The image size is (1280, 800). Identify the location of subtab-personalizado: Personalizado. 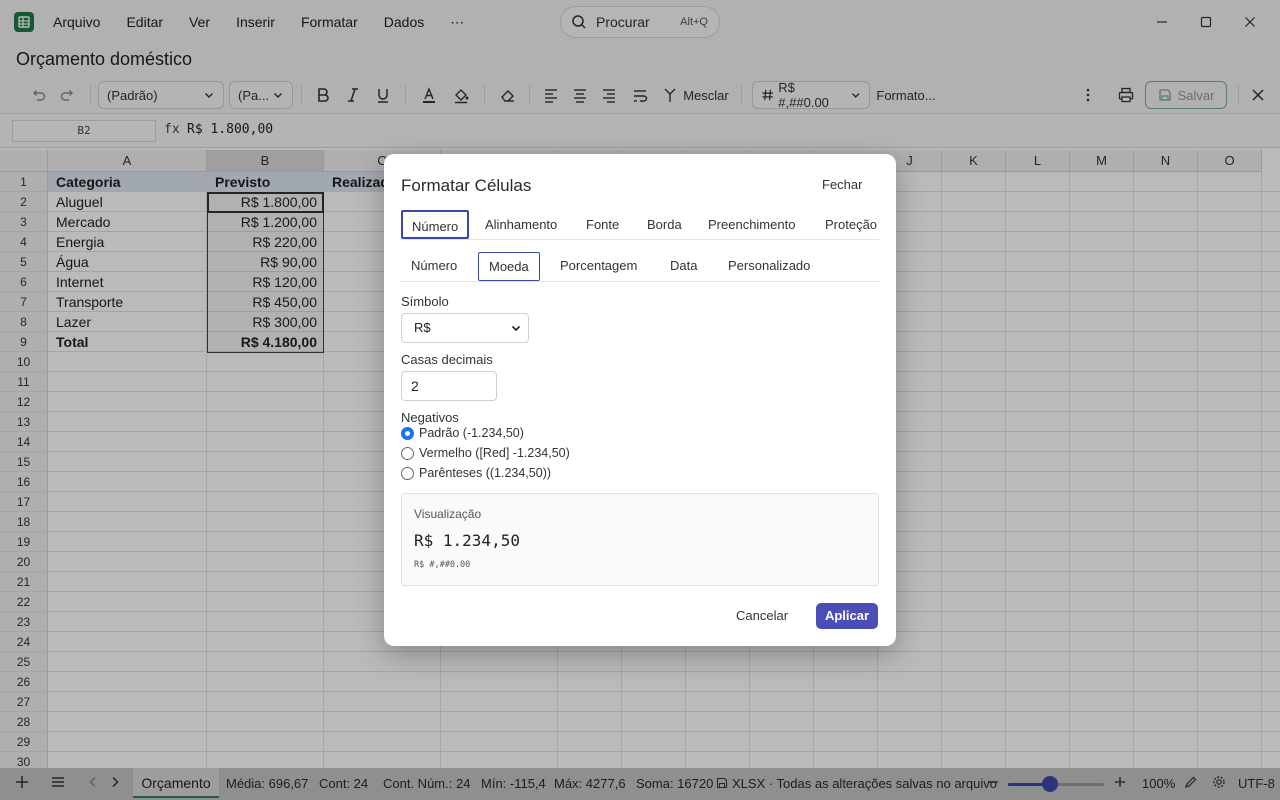
(769, 266).